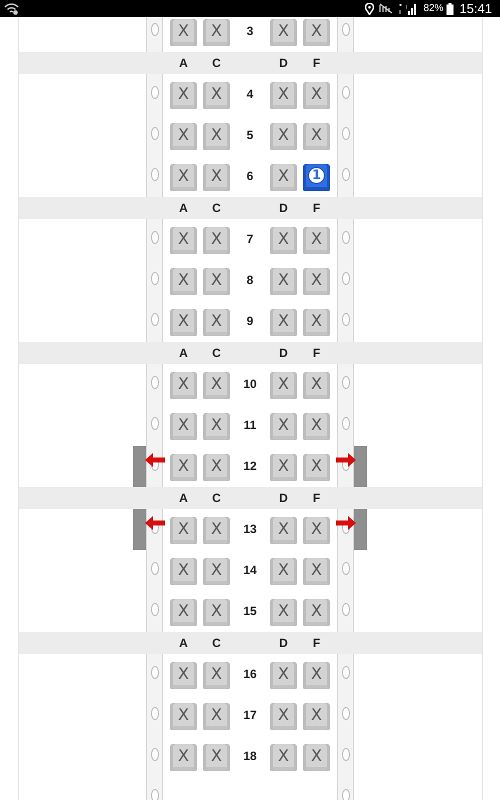  Describe the element at coordinates (475, 8) in the screenshot. I see `clock-time: 15:41` at that location.